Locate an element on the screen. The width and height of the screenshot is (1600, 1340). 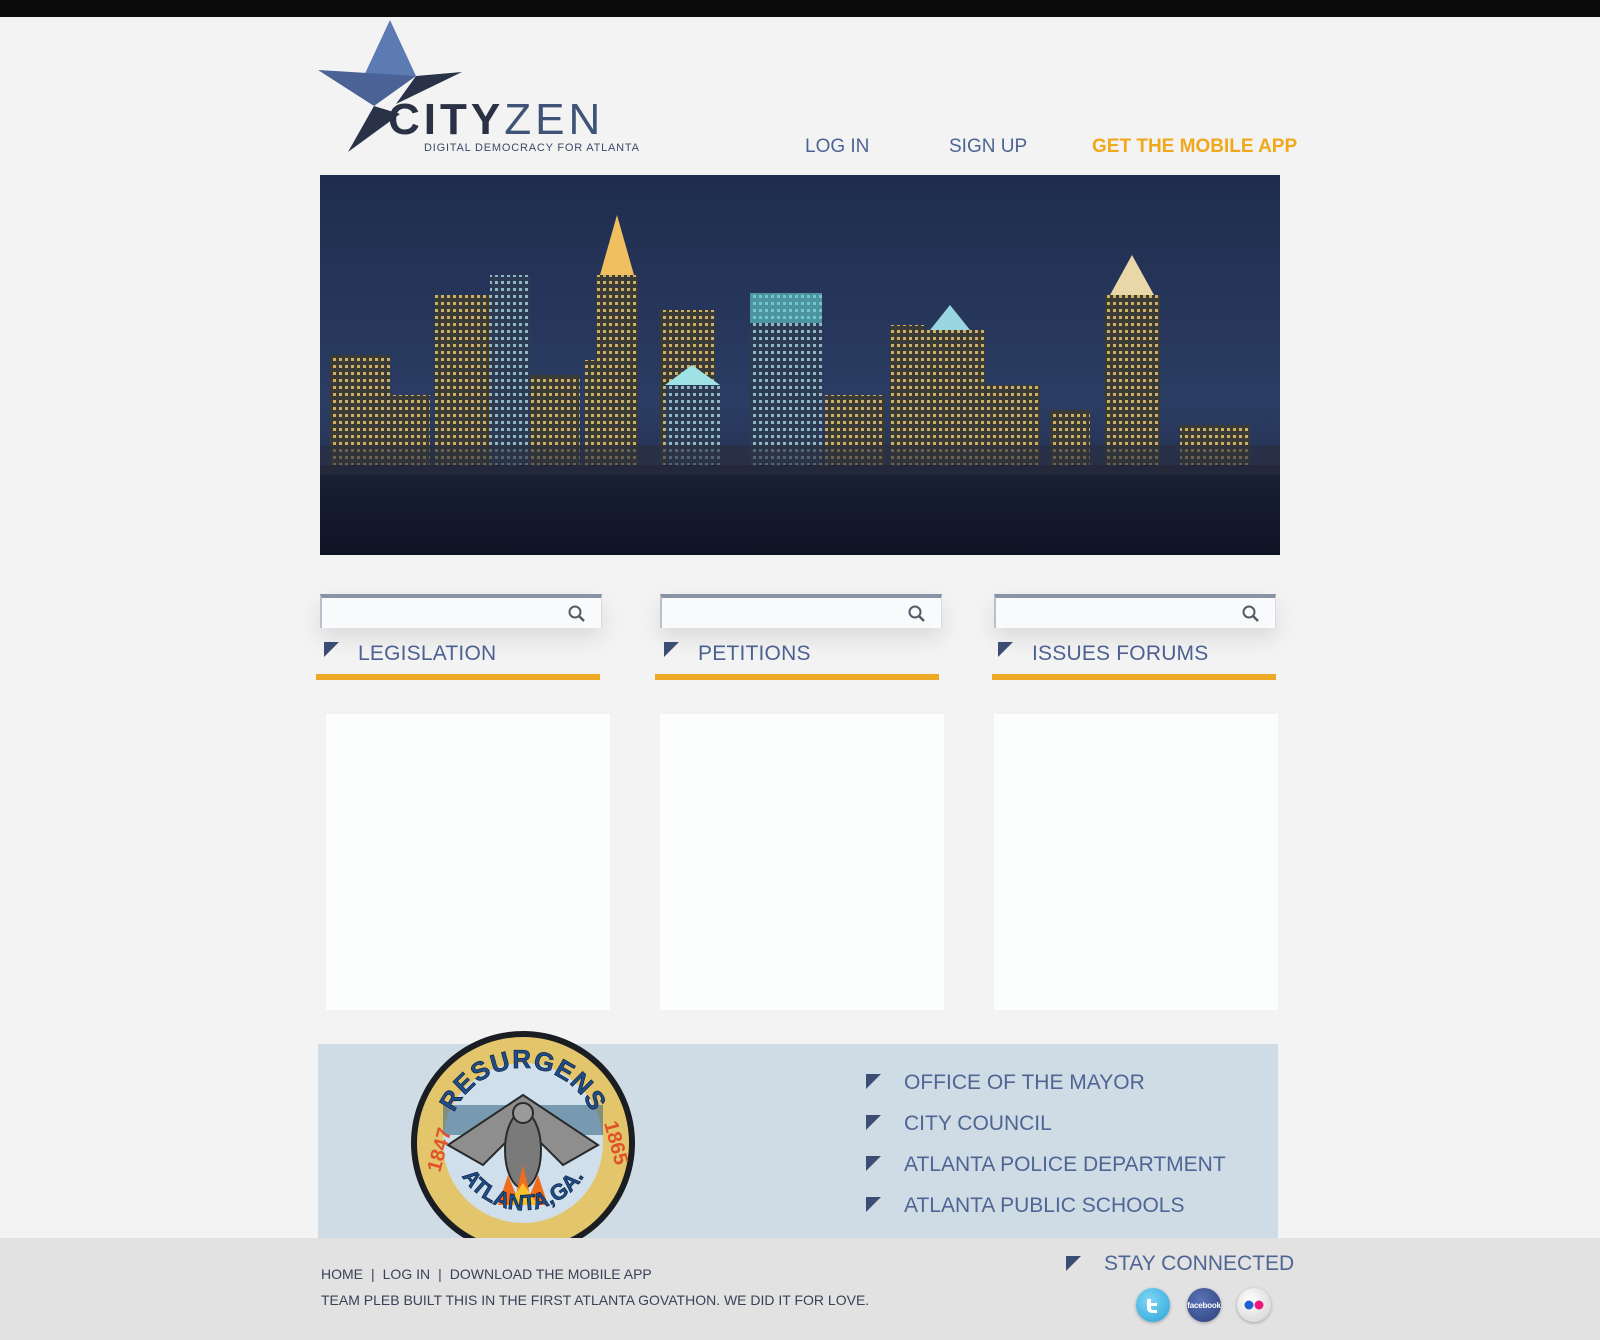
legislation-heading: LEGISLATION is located at coordinates (462, 656).